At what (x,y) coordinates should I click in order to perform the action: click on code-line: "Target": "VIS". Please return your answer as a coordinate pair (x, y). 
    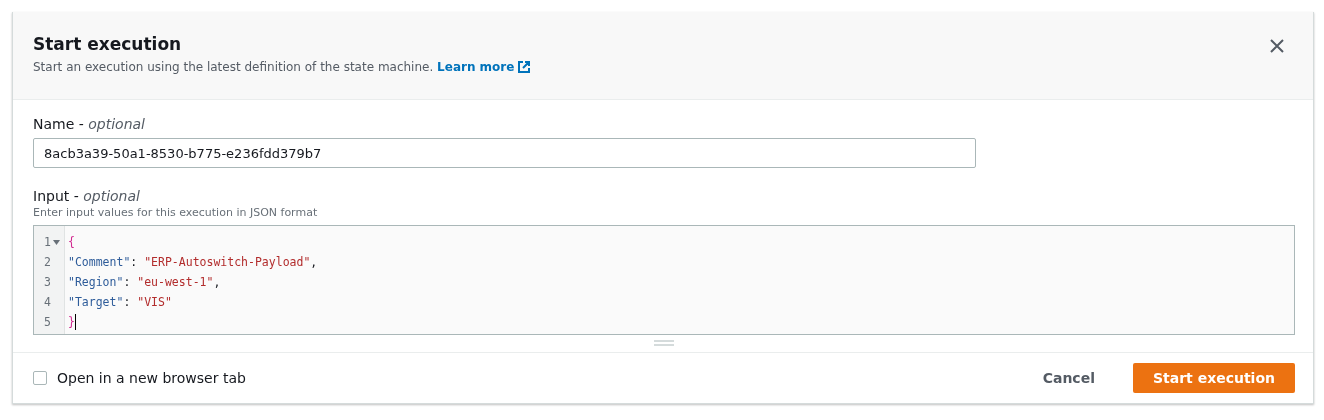
    Looking at the image, I should click on (120, 302).